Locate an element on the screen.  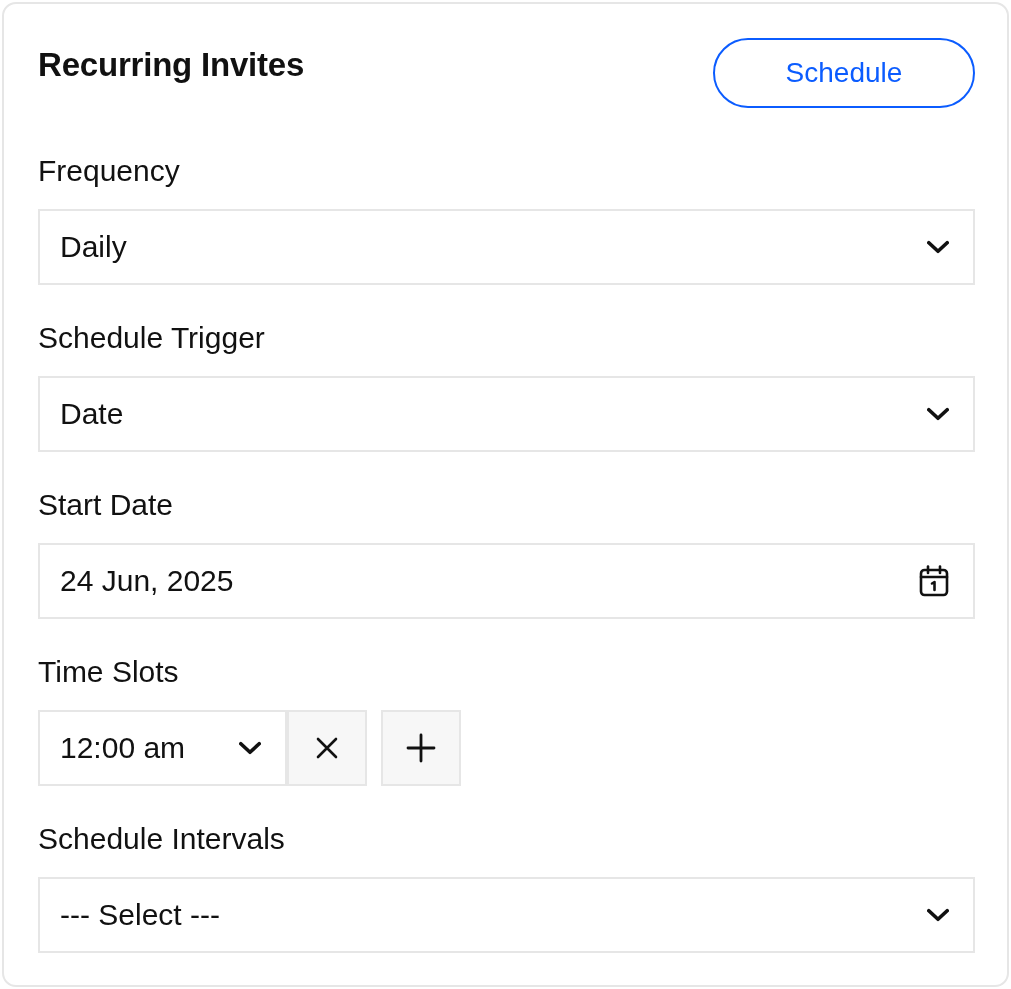
card-title: Recurring Invites is located at coordinates (171, 65).